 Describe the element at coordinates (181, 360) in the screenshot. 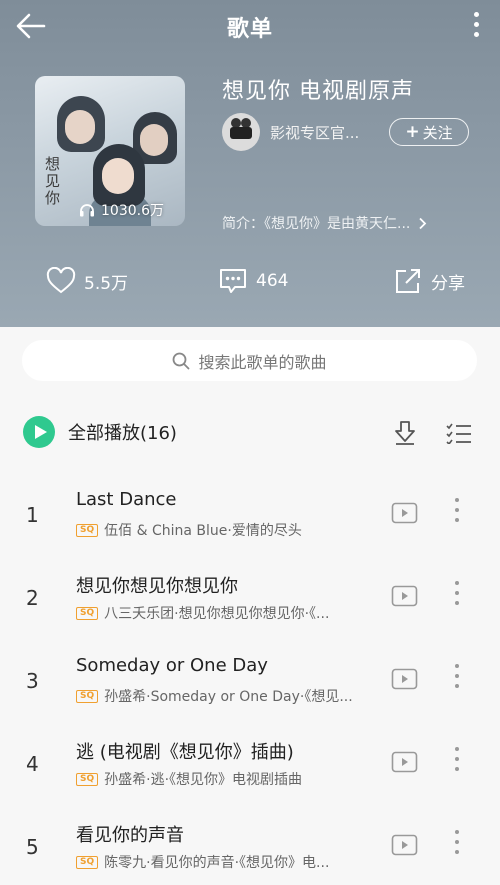

I see `search-icon` at that location.